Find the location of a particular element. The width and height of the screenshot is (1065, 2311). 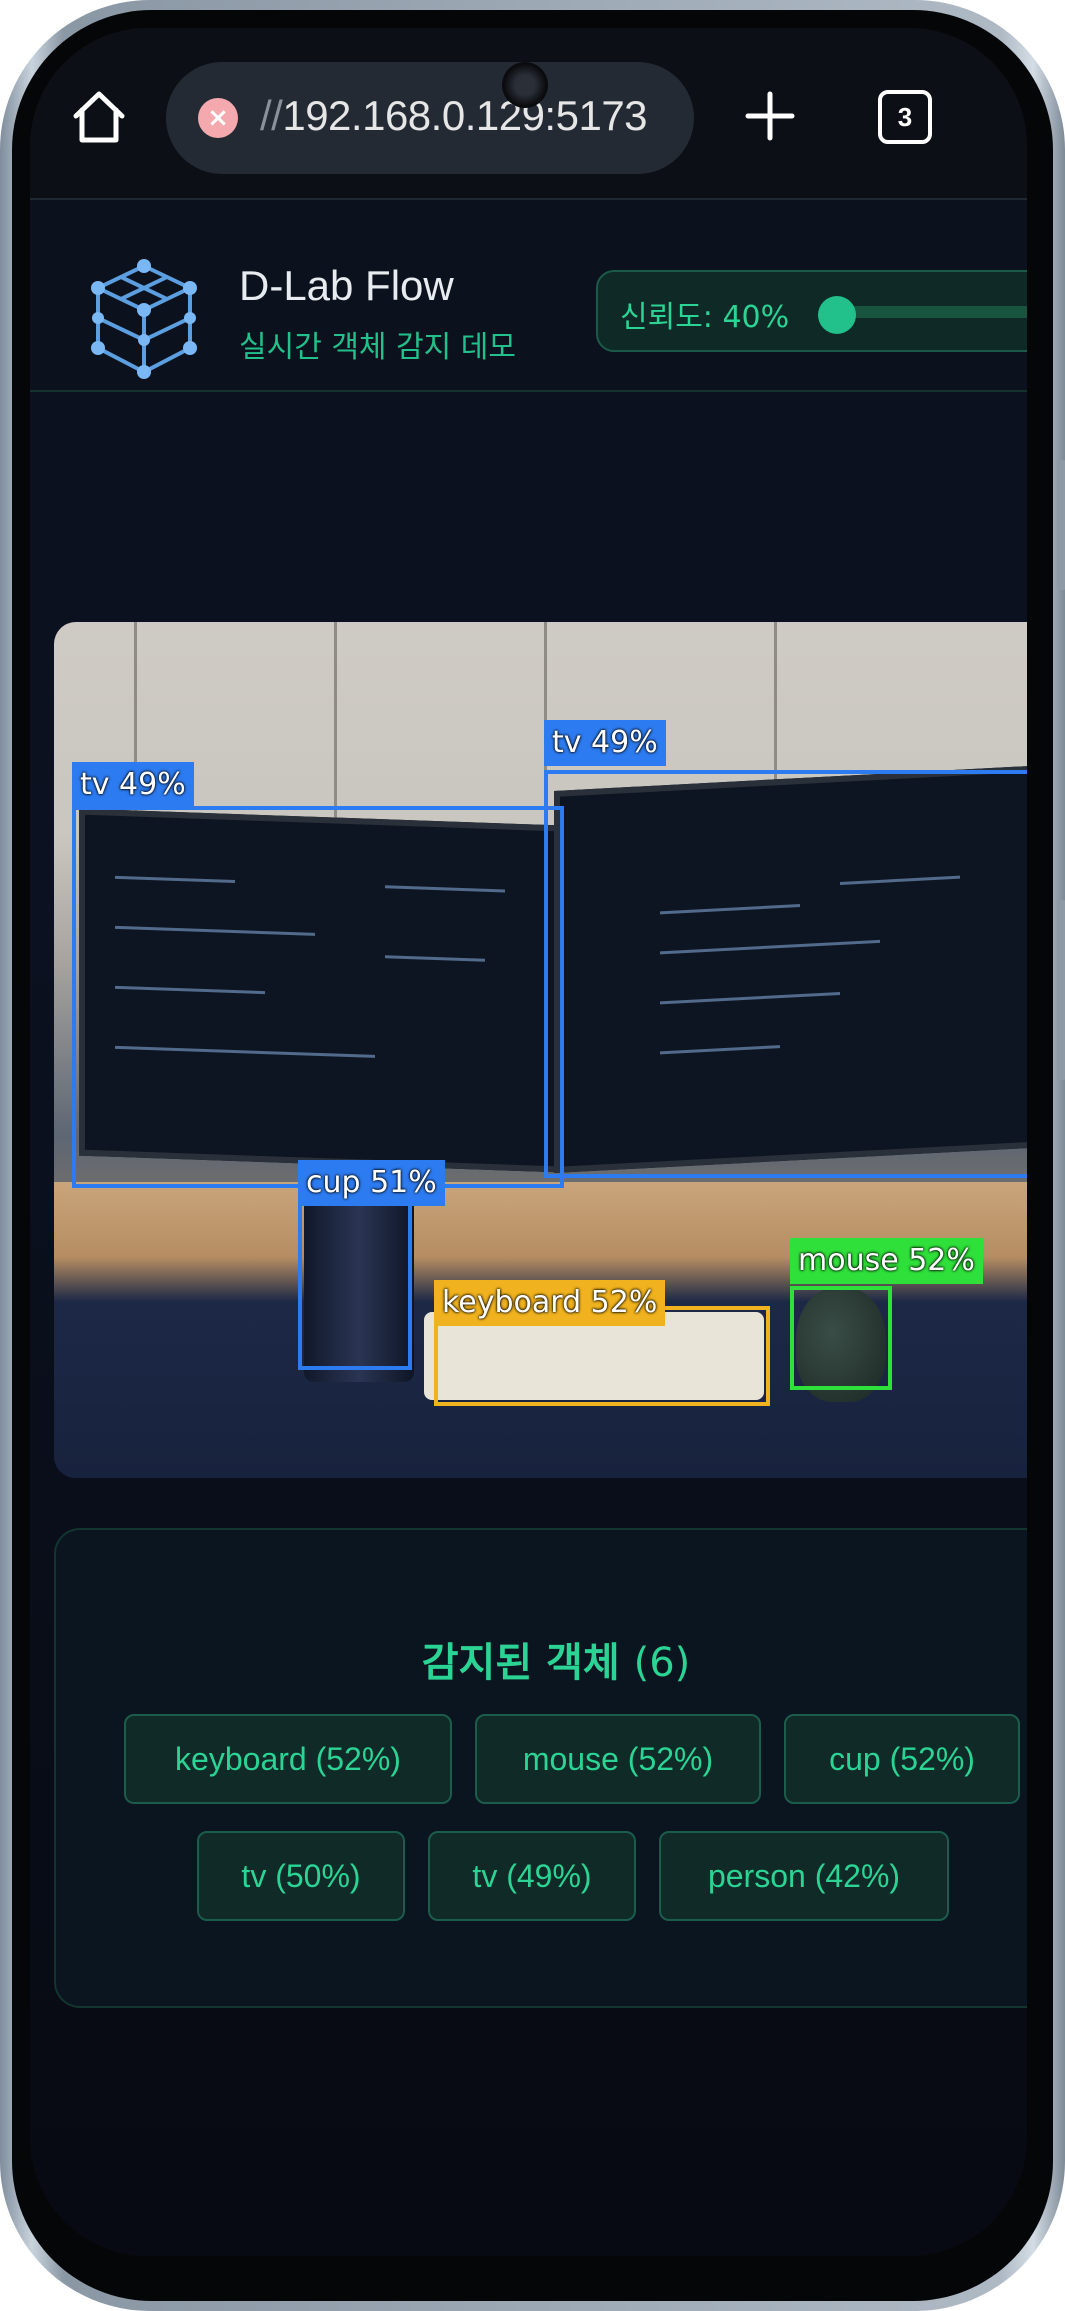

detected-object-chip: tv (50%) is located at coordinates (301, 1876).